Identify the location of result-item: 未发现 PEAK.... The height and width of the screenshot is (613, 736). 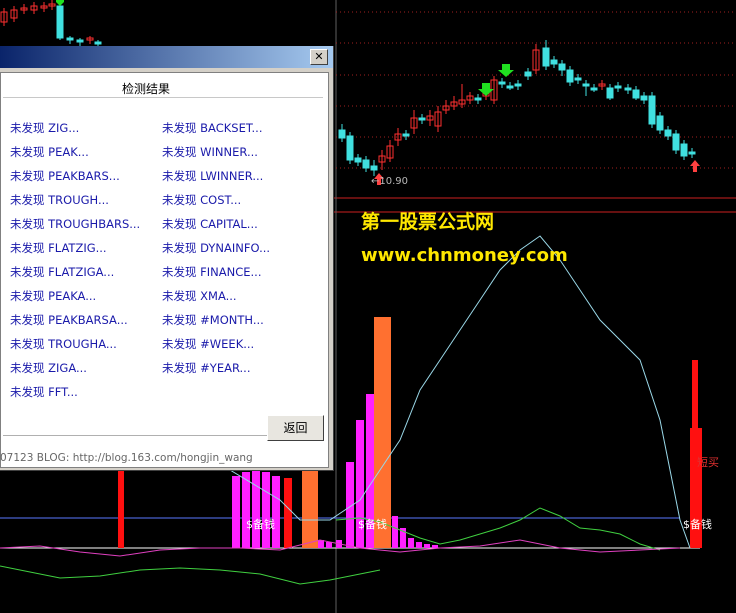
(49, 152).